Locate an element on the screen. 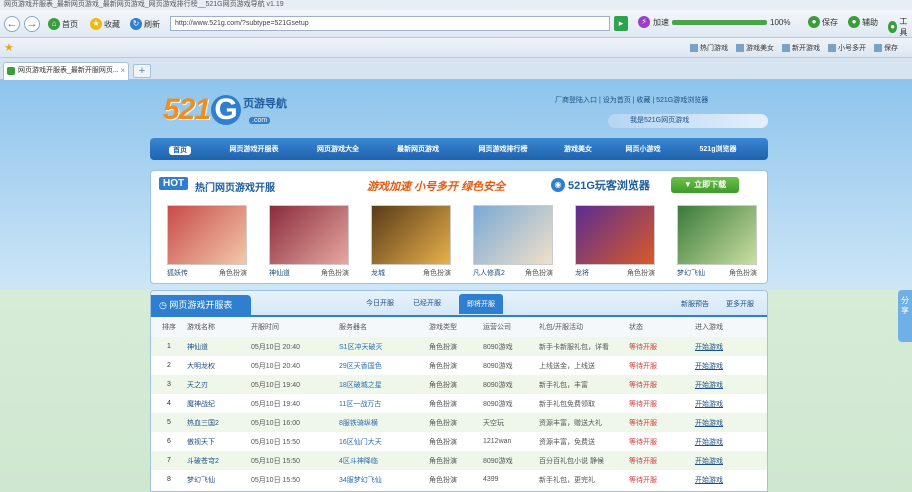  hot-game-item: 神仙道 角色扮演 is located at coordinates (309, 243).